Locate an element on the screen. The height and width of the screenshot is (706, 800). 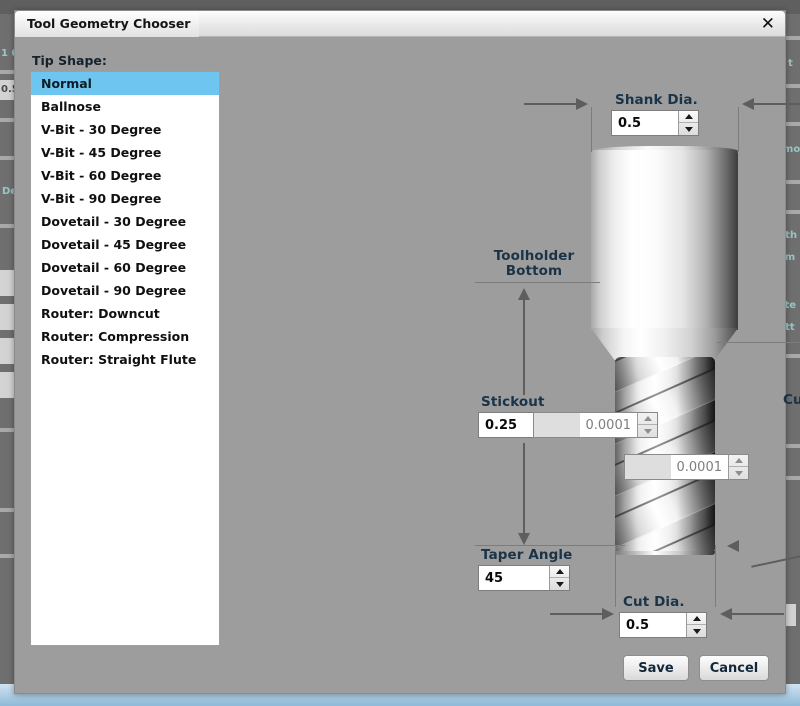
tip-shape-label: Tip Shape: is located at coordinates (69, 60).